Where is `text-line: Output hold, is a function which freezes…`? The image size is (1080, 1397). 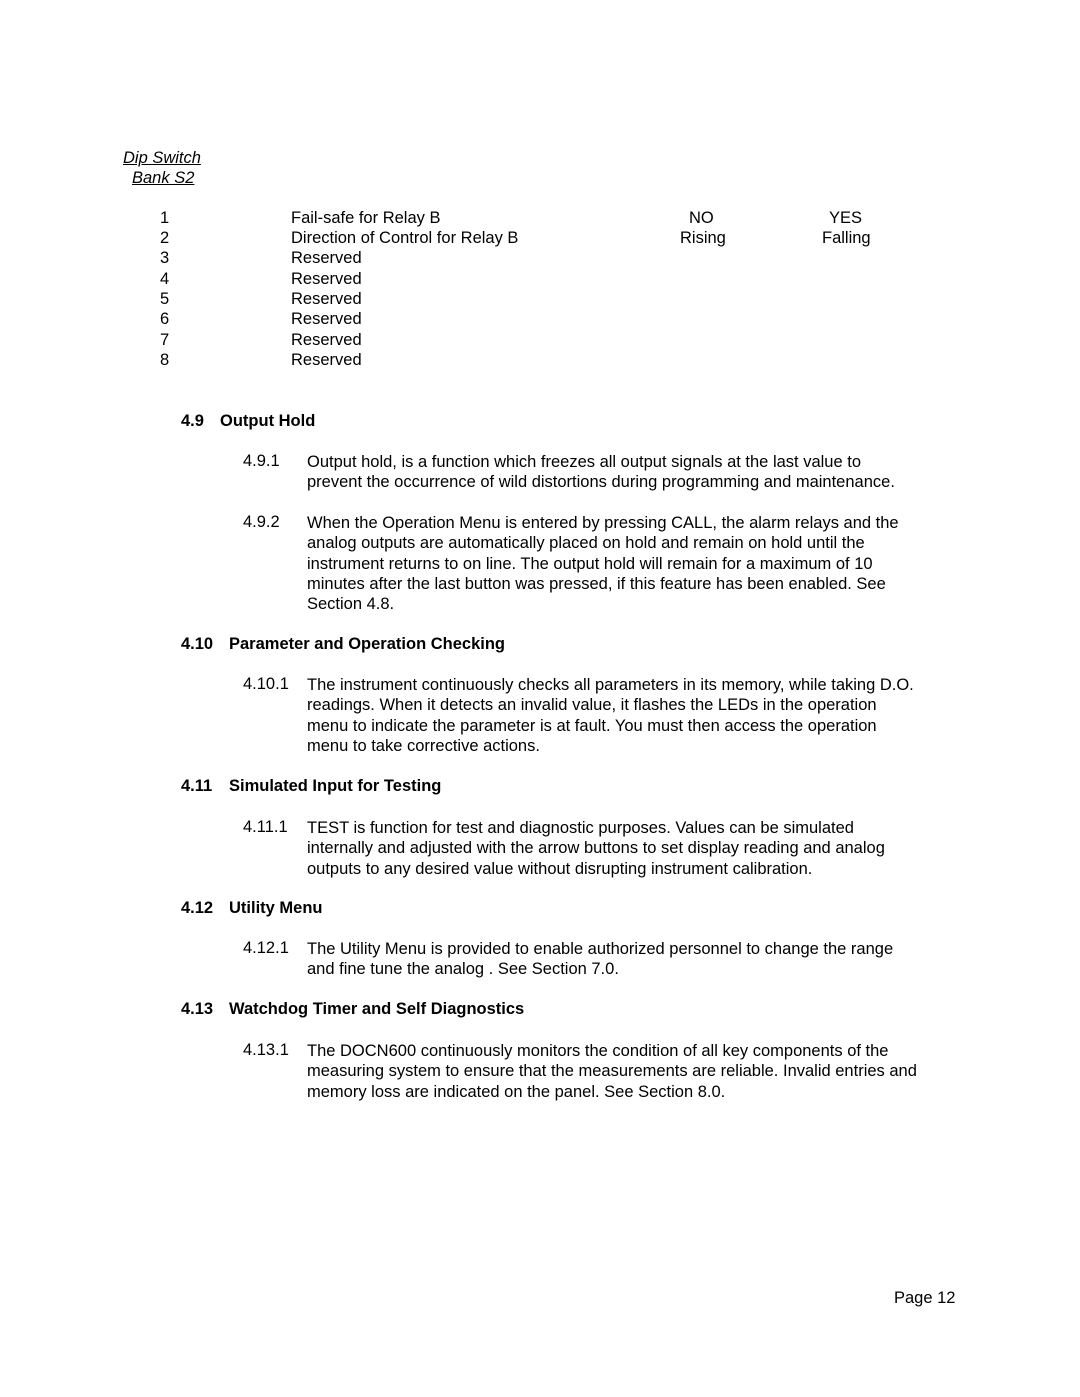
text-line: Output hold, is a function which freezes… is located at coordinates (584, 462).